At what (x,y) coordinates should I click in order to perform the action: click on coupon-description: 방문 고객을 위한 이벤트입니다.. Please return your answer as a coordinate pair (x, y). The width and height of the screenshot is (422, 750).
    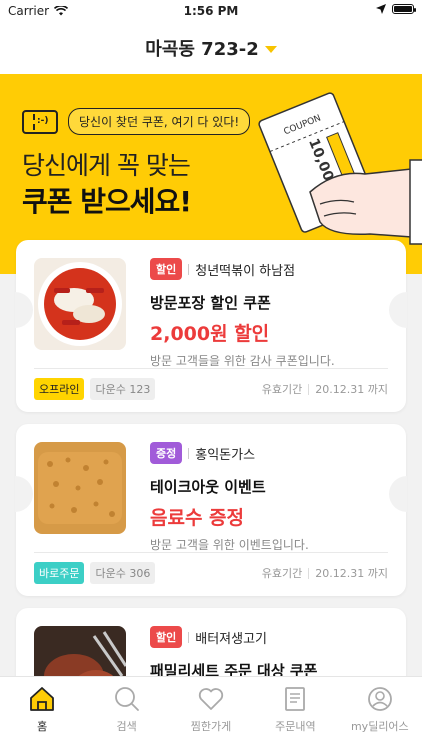
    Looking at the image, I should click on (229, 545).